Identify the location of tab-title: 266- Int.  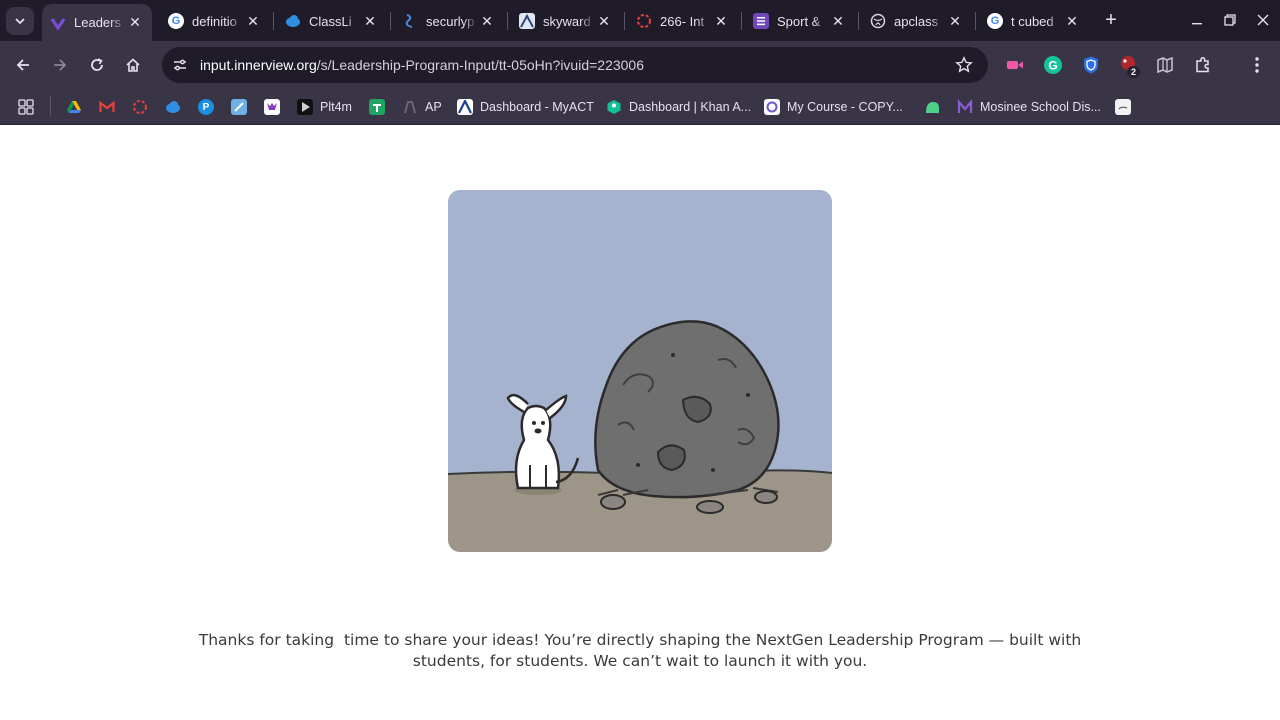
(682, 21).